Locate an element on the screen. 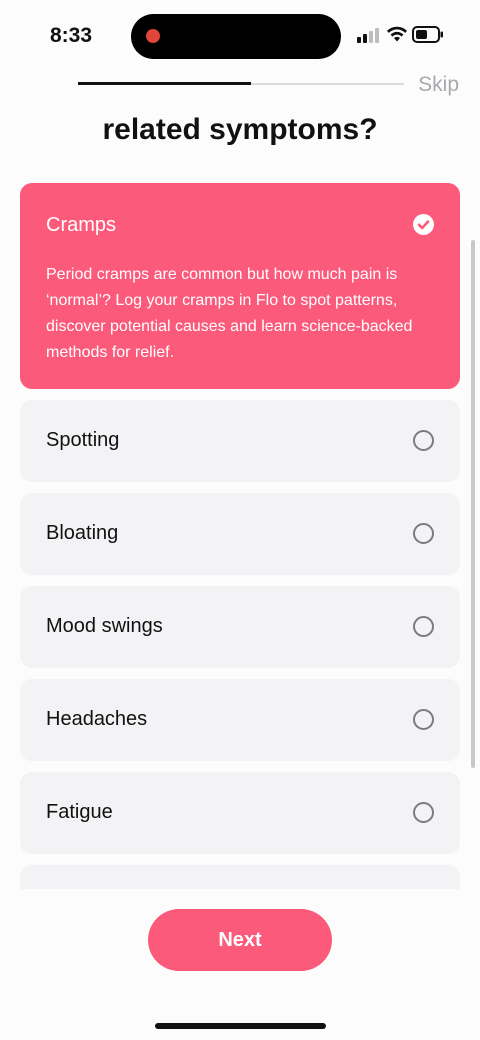  option-mood-swings: Mood swings is located at coordinates (240, 627).